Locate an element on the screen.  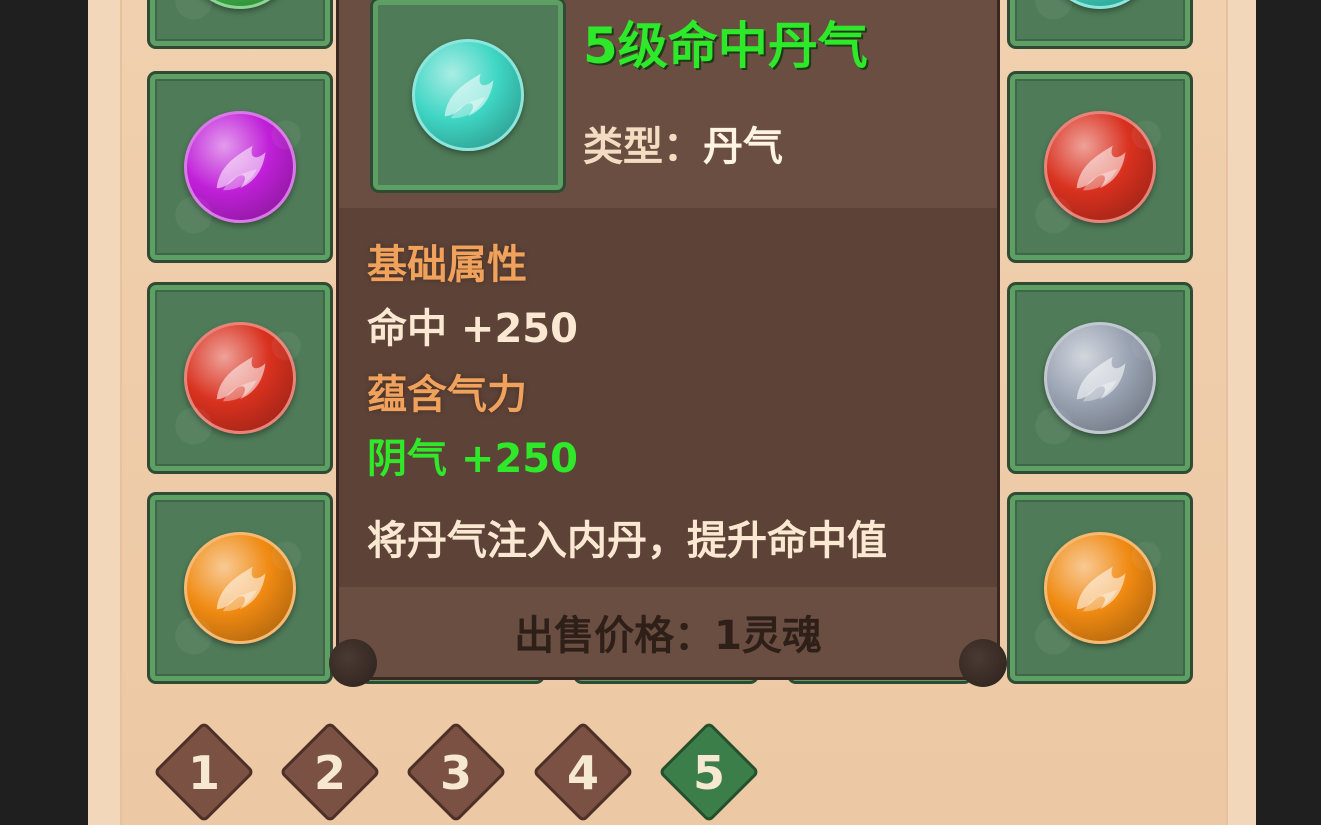
item-type-label: 类型： is located at coordinates (643, 147).